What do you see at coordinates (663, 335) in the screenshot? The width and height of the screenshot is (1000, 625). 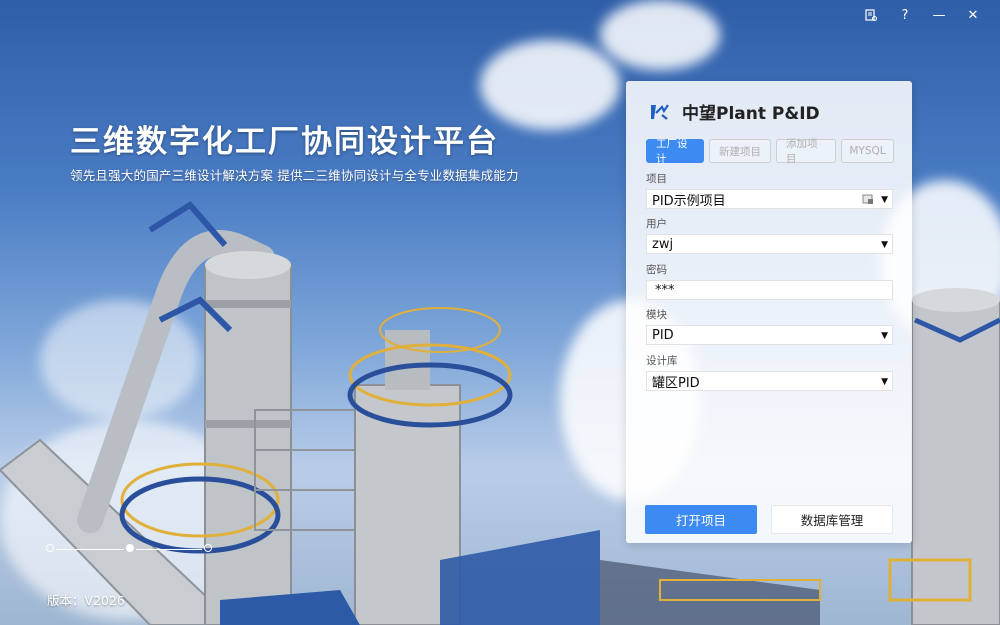 I see `module-value: PID` at bounding box center [663, 335].